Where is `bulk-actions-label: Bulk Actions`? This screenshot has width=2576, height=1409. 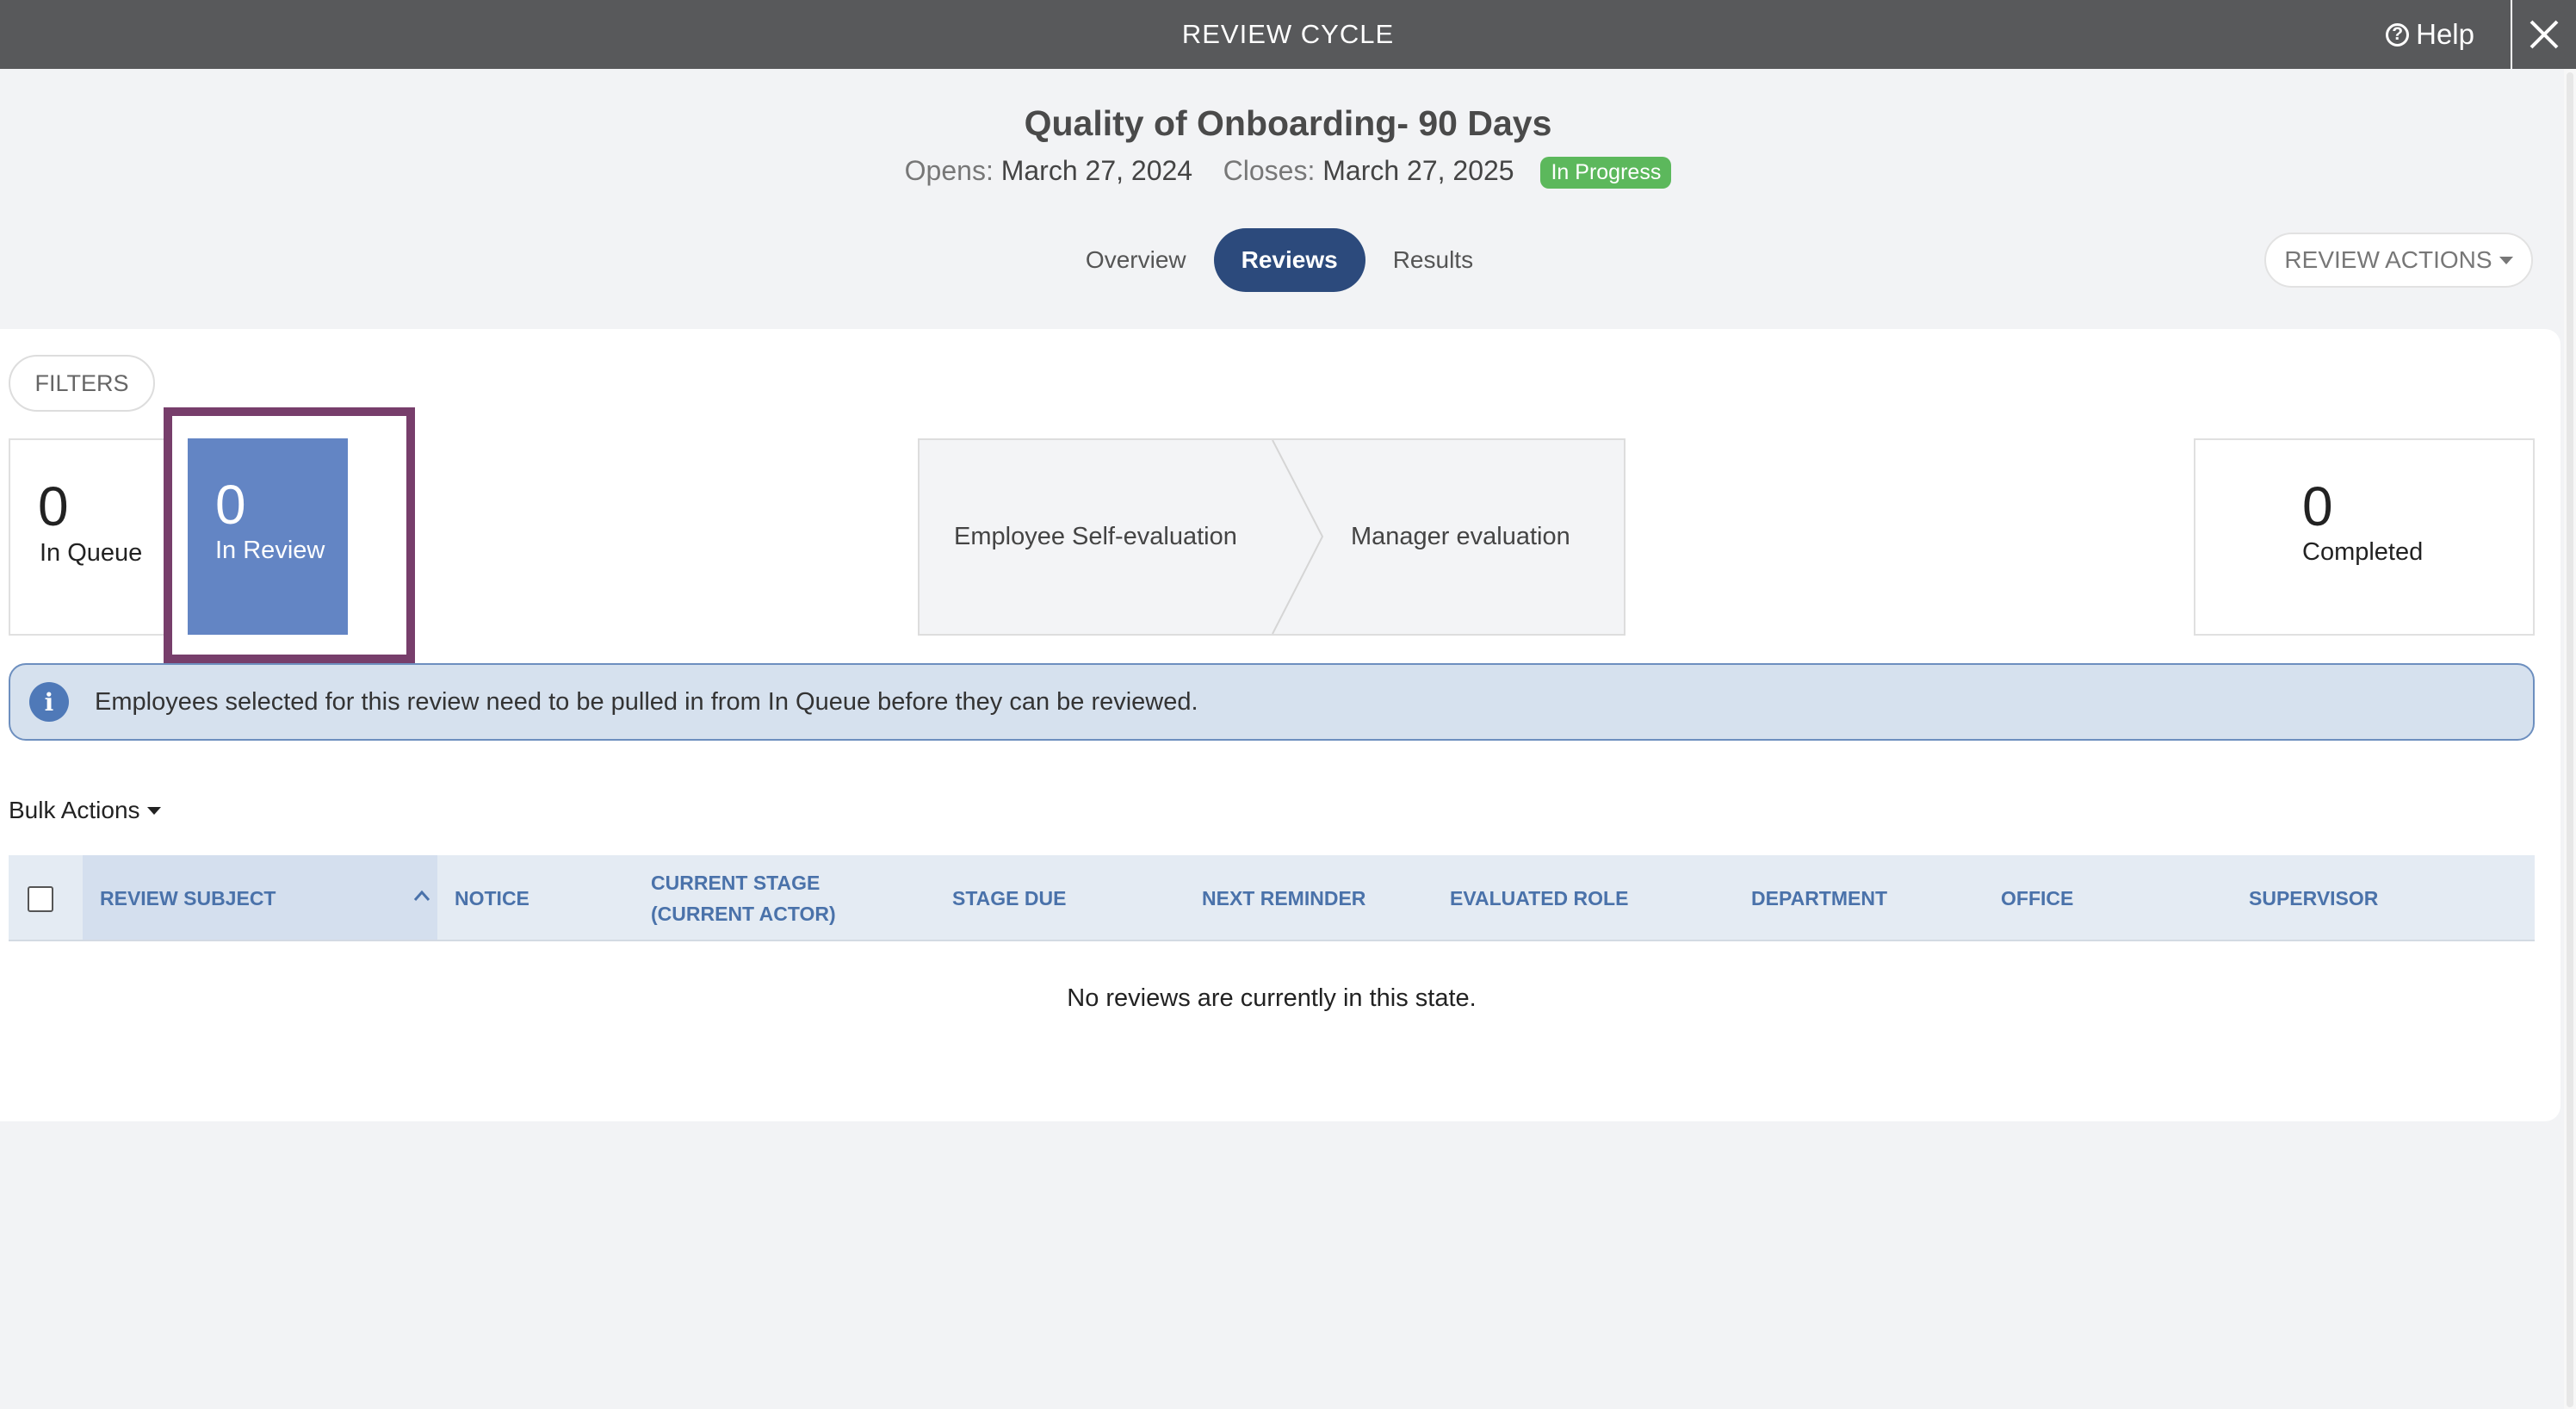 bulk-actions-label: Bulk Actions is located at coordinates (75, 810).